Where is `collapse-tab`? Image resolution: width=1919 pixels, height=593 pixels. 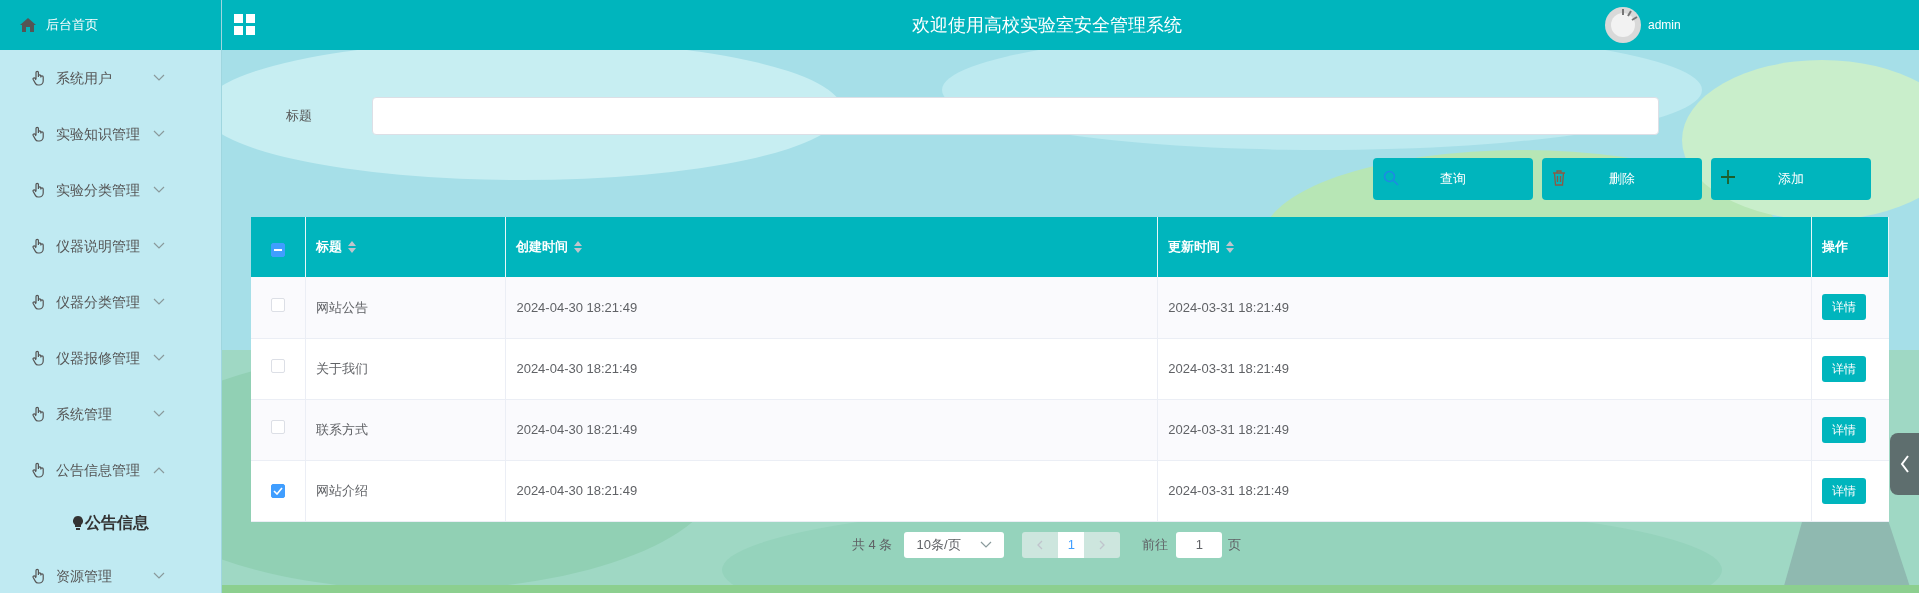 collapse-tab is located at coordinates (1904, 464).